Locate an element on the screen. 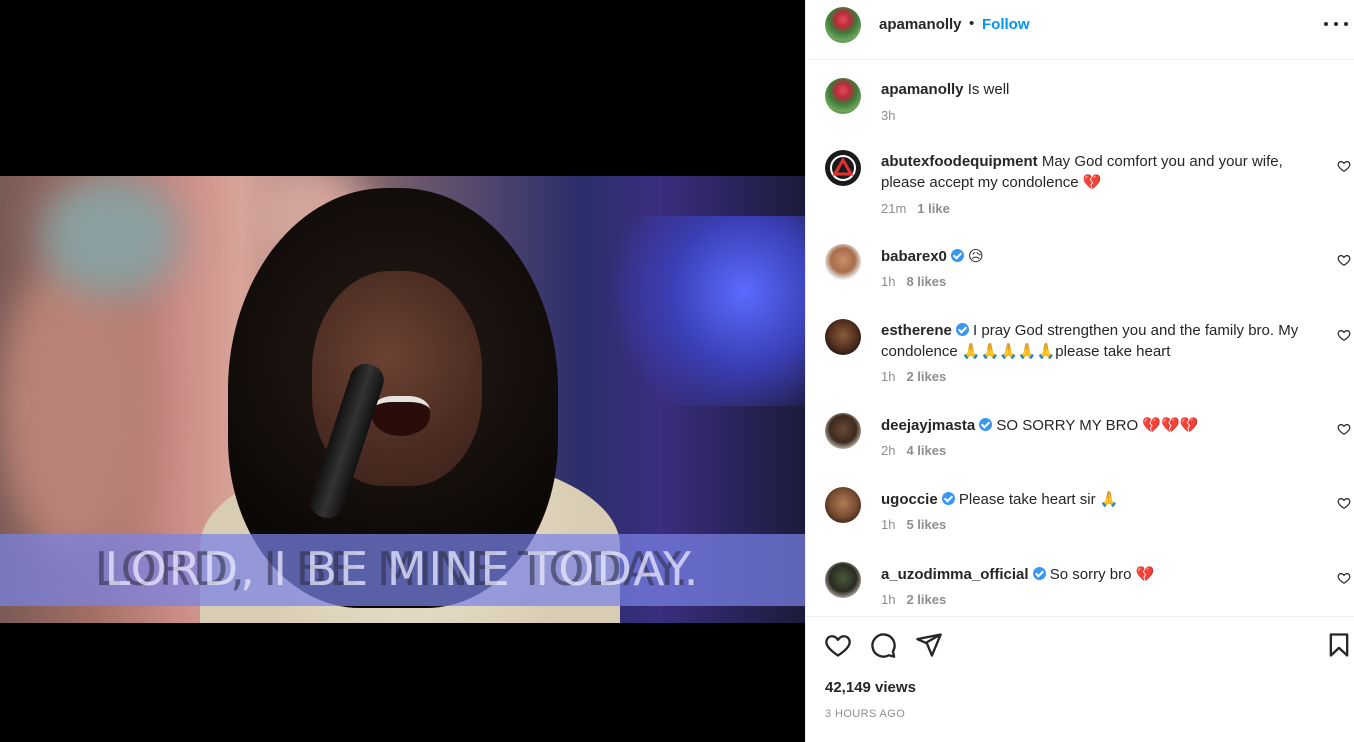 The image size is (1354, 742). comment-text: a_uzodimma_official So sorry bro 💔 is located at coordinates (1101, 574).